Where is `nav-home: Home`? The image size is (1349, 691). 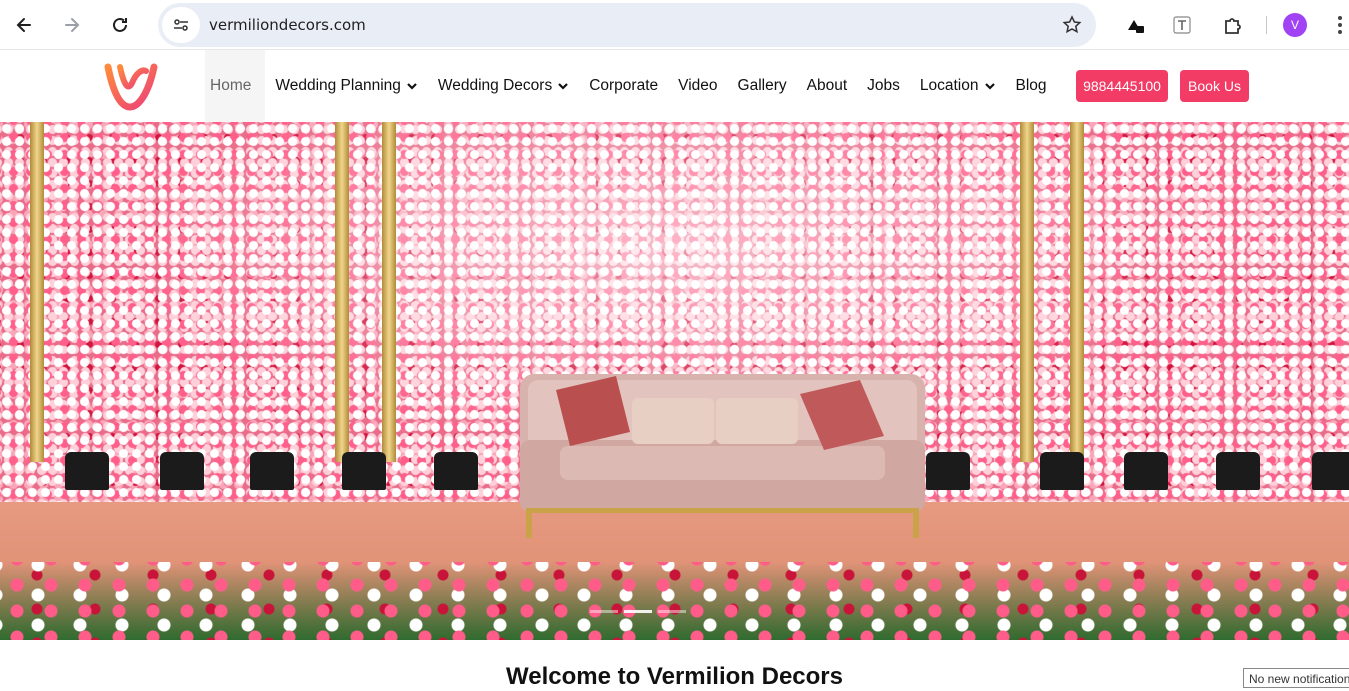 nav-home: Home is located at coordinates (235, 86).